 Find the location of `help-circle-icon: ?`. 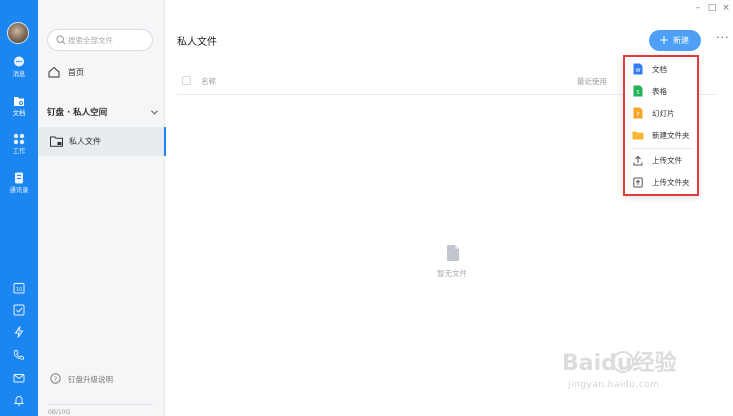

help-circle-icon: ? is located at coordinates (55, 378).